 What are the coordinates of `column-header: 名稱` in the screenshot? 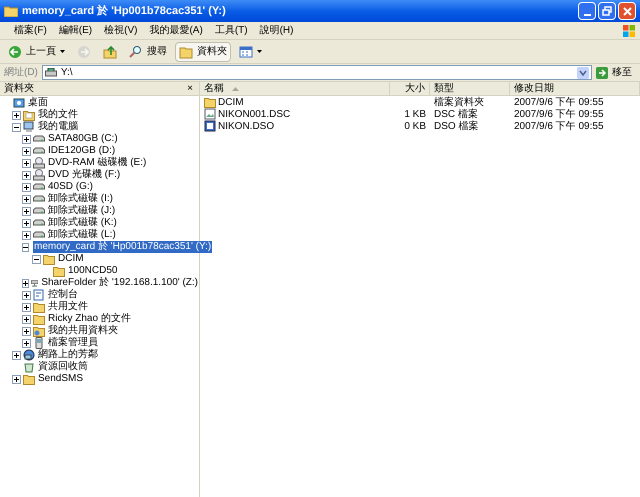 It's located at (295, 88).